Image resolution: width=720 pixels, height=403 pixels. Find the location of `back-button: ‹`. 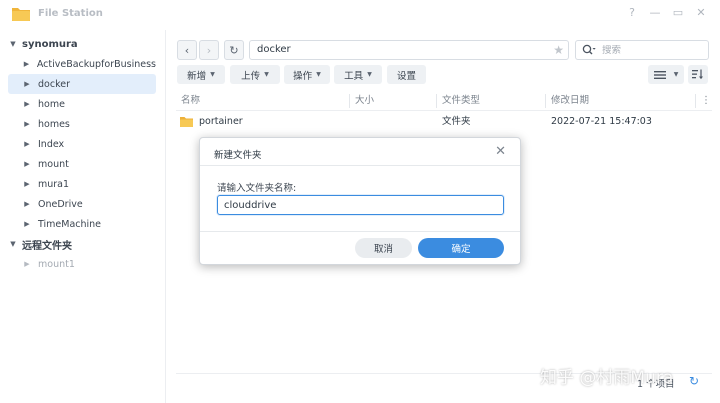

back-button: ‹ is located at coordinates (187, 50).